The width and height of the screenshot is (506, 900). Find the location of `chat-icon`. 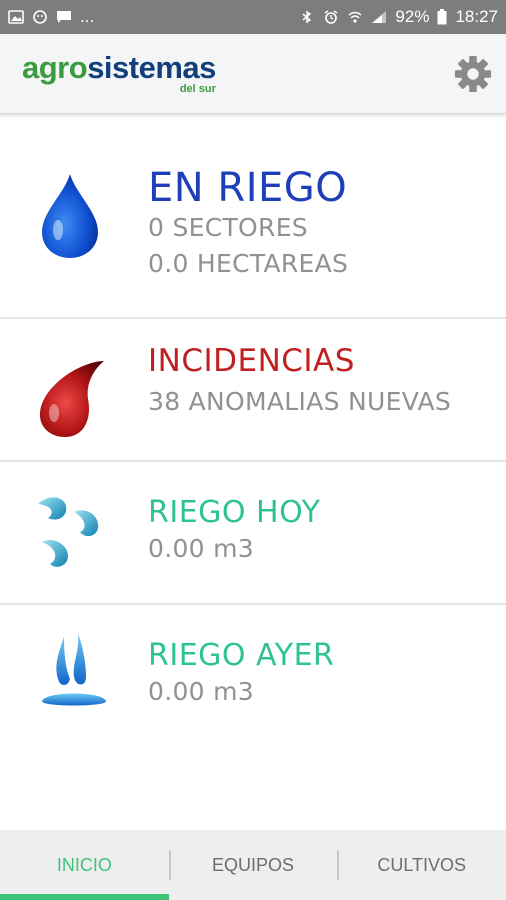

chat-icon is located at coordinates (40, 17).